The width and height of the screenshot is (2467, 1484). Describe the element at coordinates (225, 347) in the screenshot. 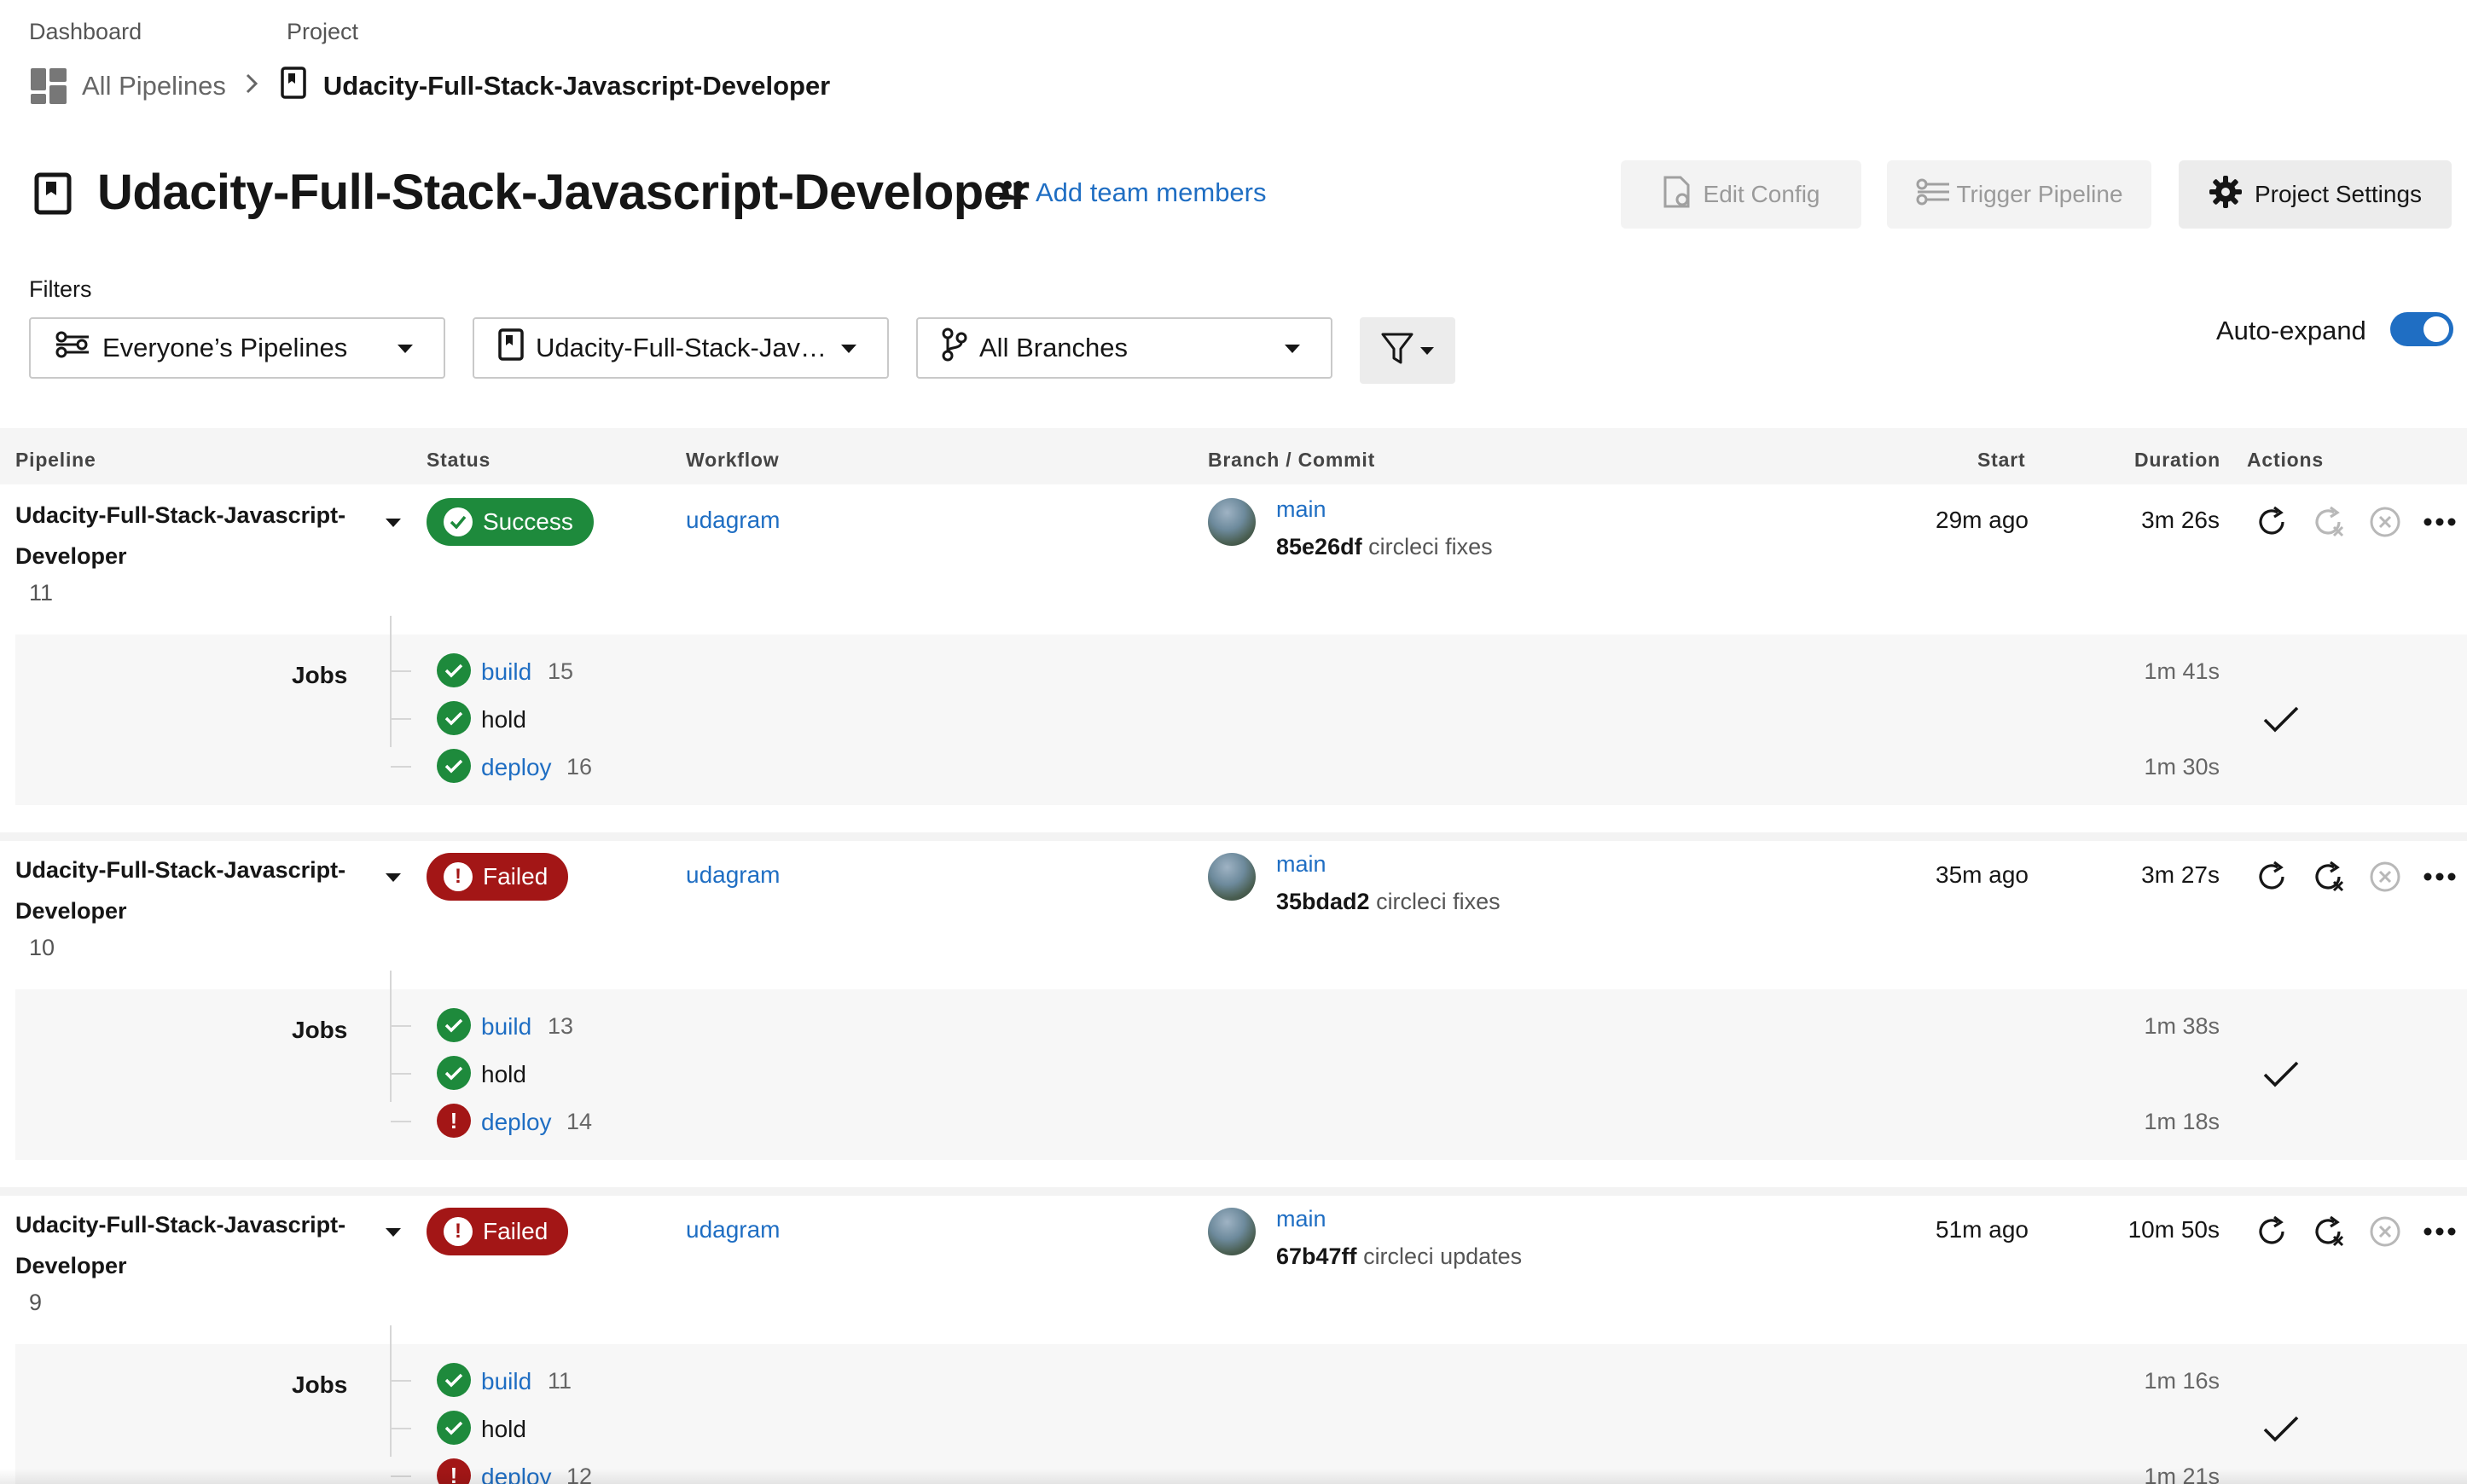

I see `pipelines-filter-value: Everyone’s Pipelines` at that location.